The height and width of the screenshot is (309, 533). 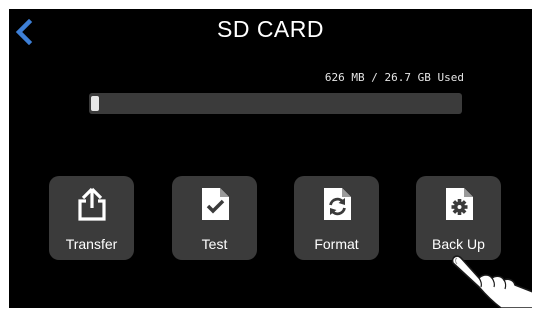 What do you see at coordinates (337, 204) in the screenshot?
I see `document-refresh-icon` at bounding box center [337, 204].